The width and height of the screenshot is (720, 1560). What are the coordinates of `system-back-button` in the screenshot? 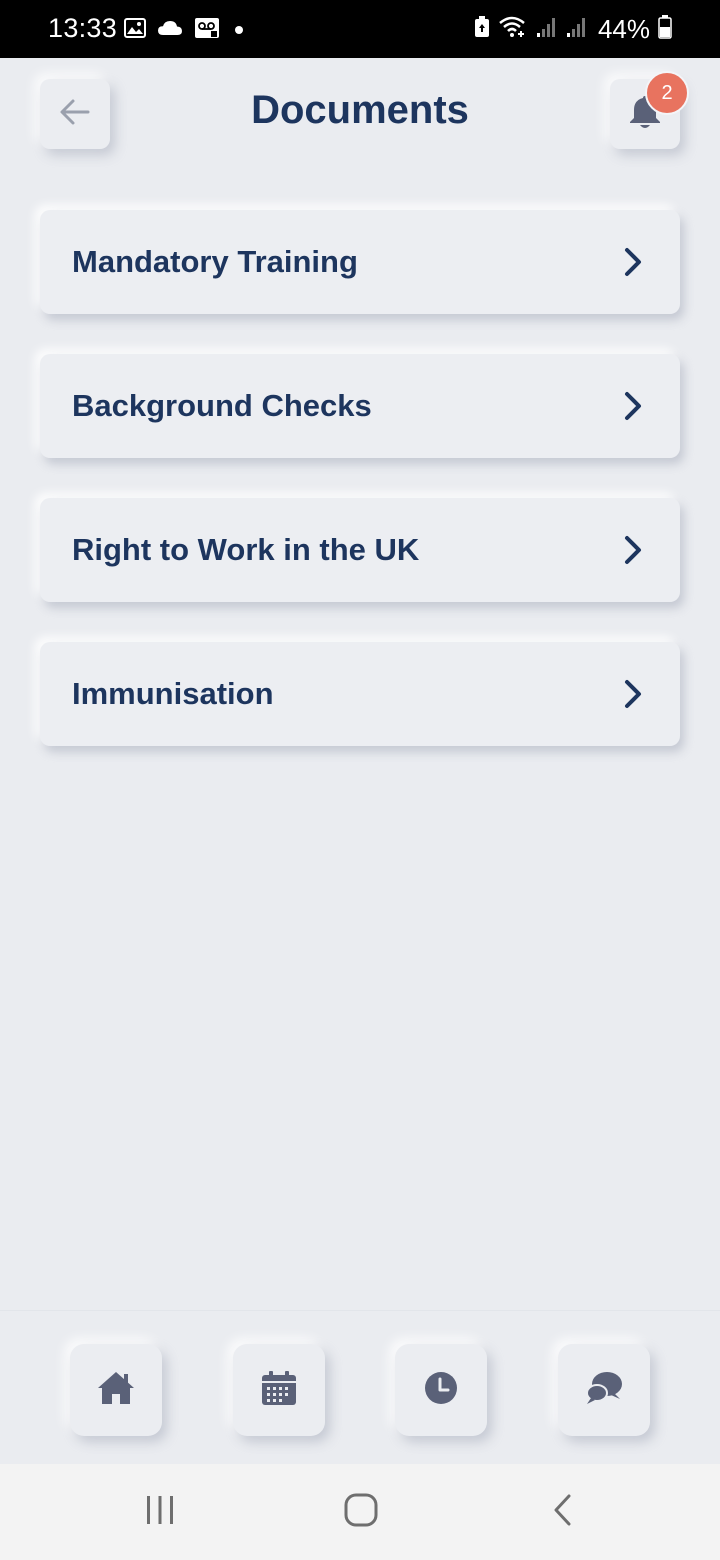 It's located at (563, 1512).